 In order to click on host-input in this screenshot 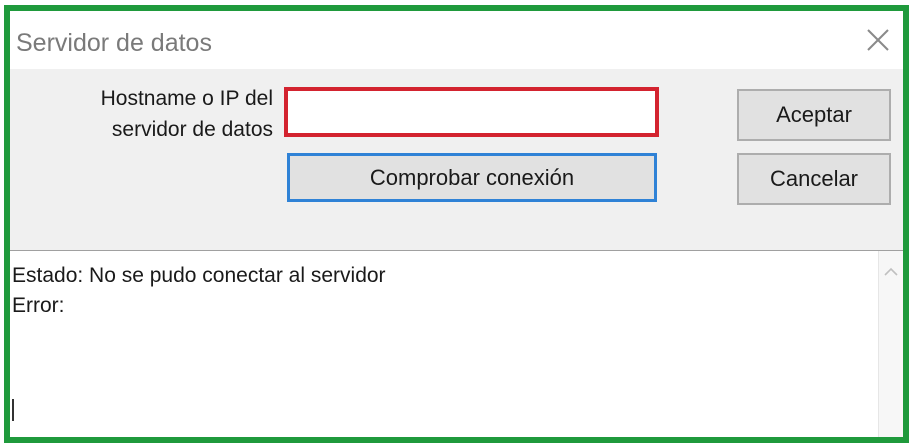, I will do `click(471, 112)`.